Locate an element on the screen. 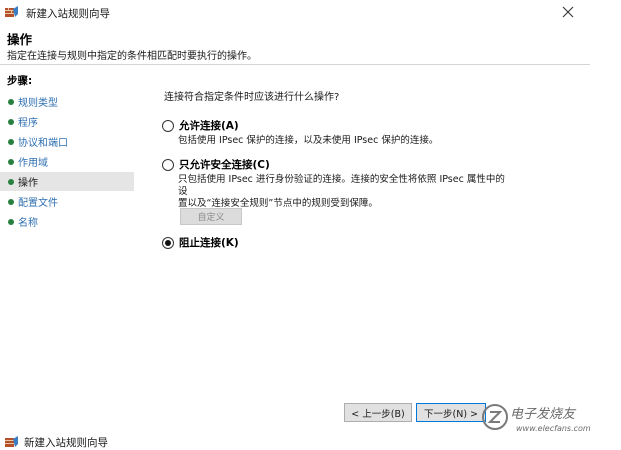  block-connection-radio is located at coordinates (168, 242).